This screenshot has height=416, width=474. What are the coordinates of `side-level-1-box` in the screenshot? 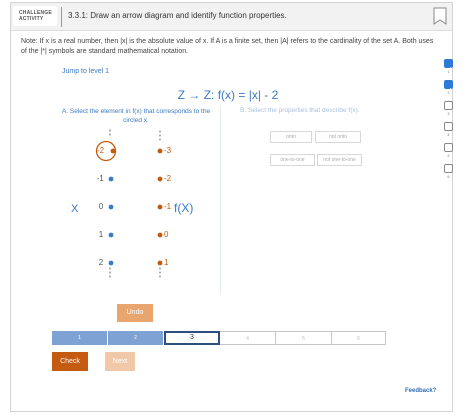 It's located at (448, 66).